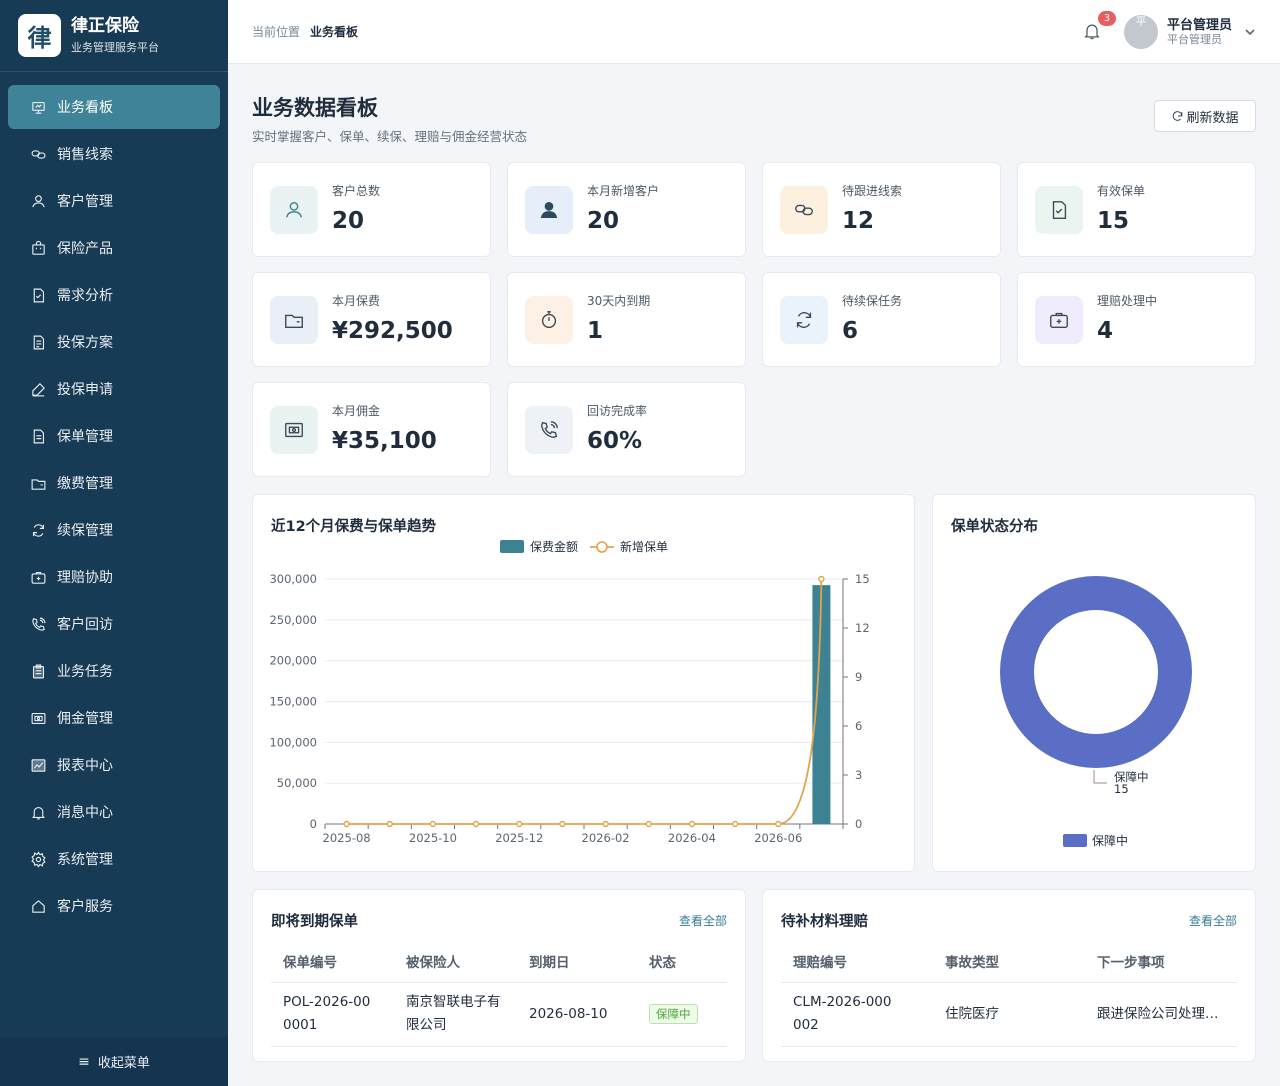 Image resolution: width=1280 pixels, height=1086 pixels. What do you see at coordinates (293, 742) in the screenshot?
I see `y-left-tick-label: 100,000` at bounding box center [293, 742].